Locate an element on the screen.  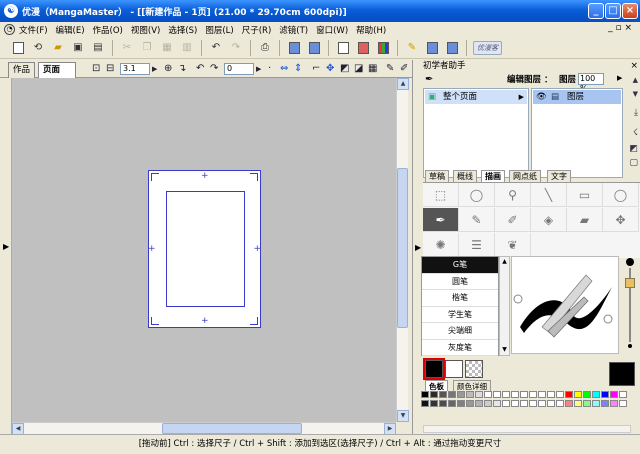
transparent-swatch is located at coordinates (474, 369).